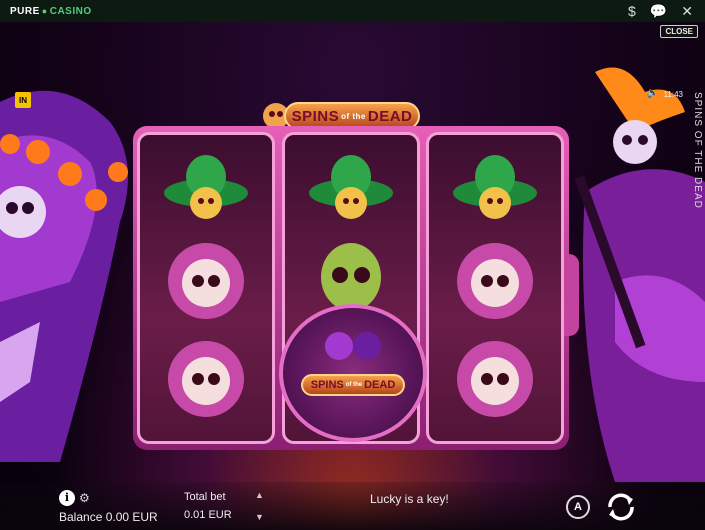  What do you see at coordinates (571, 295) in the screenshot?
I see `reel-side-tab` at bounding box center [571, 295].